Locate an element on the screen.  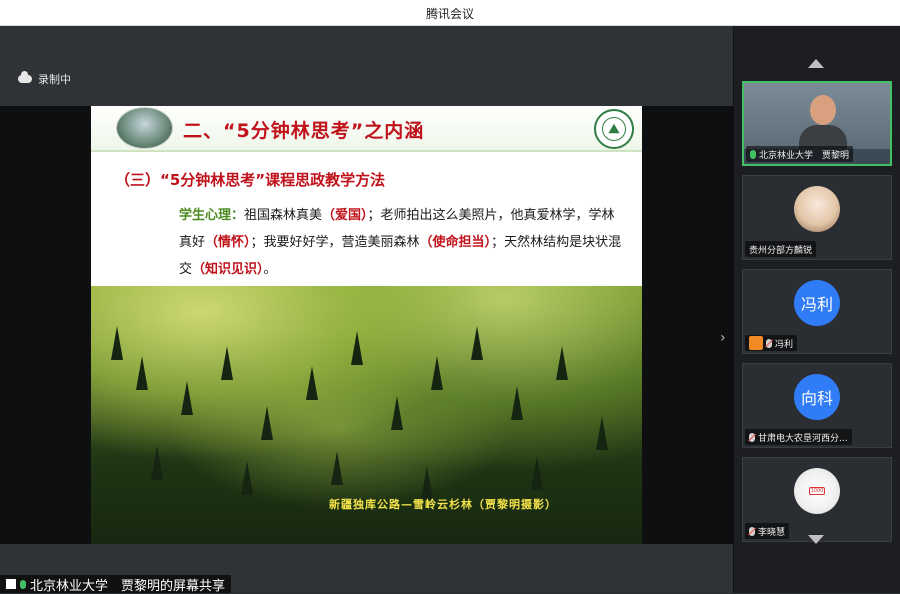
participant-avatar: 1000 is located at coordinates (817, 491).